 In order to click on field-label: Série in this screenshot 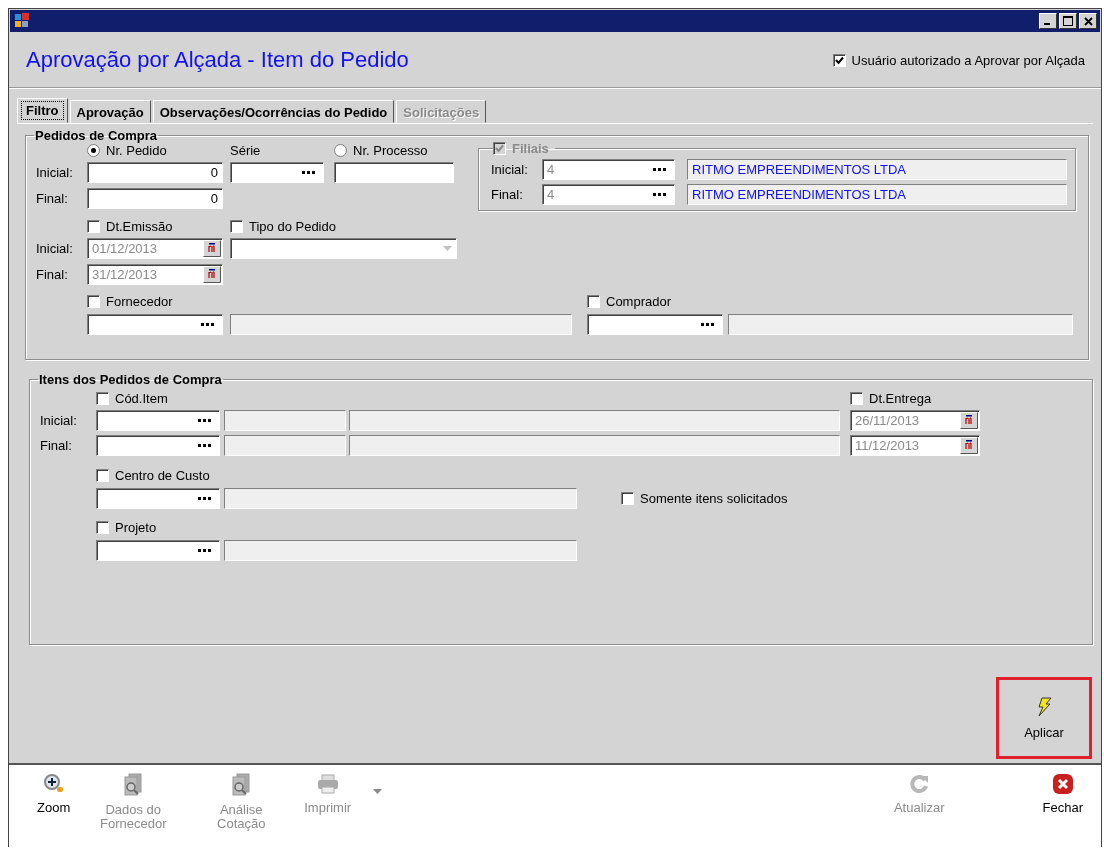, I will do `click(246, 150)`.